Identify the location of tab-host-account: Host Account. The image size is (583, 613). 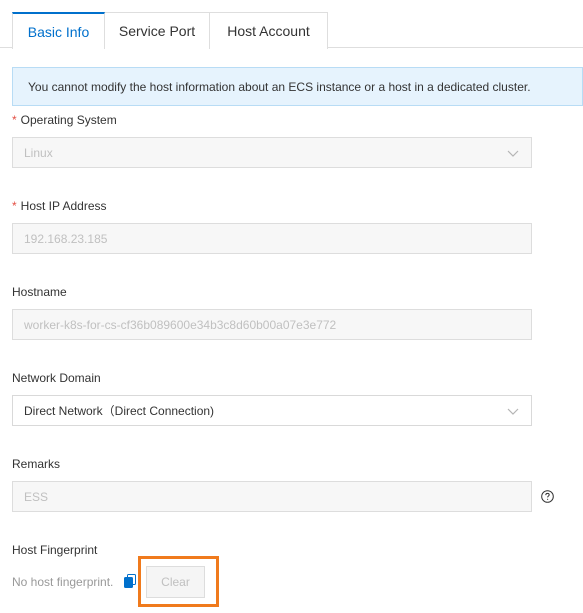
(268, 30).